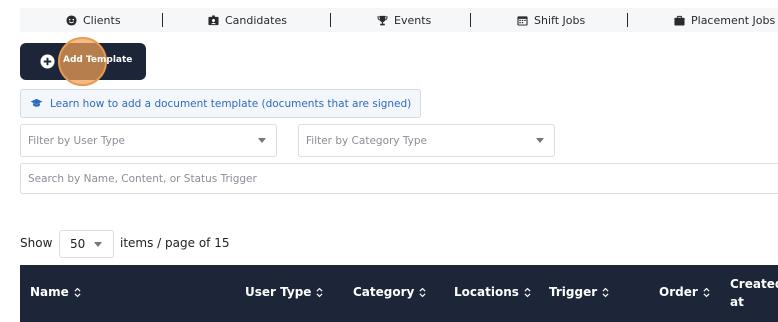  What do you see at coordinates (678, 292) in the screenshot?
I see `column-header-label: Order` at bounding box center [678, 292].